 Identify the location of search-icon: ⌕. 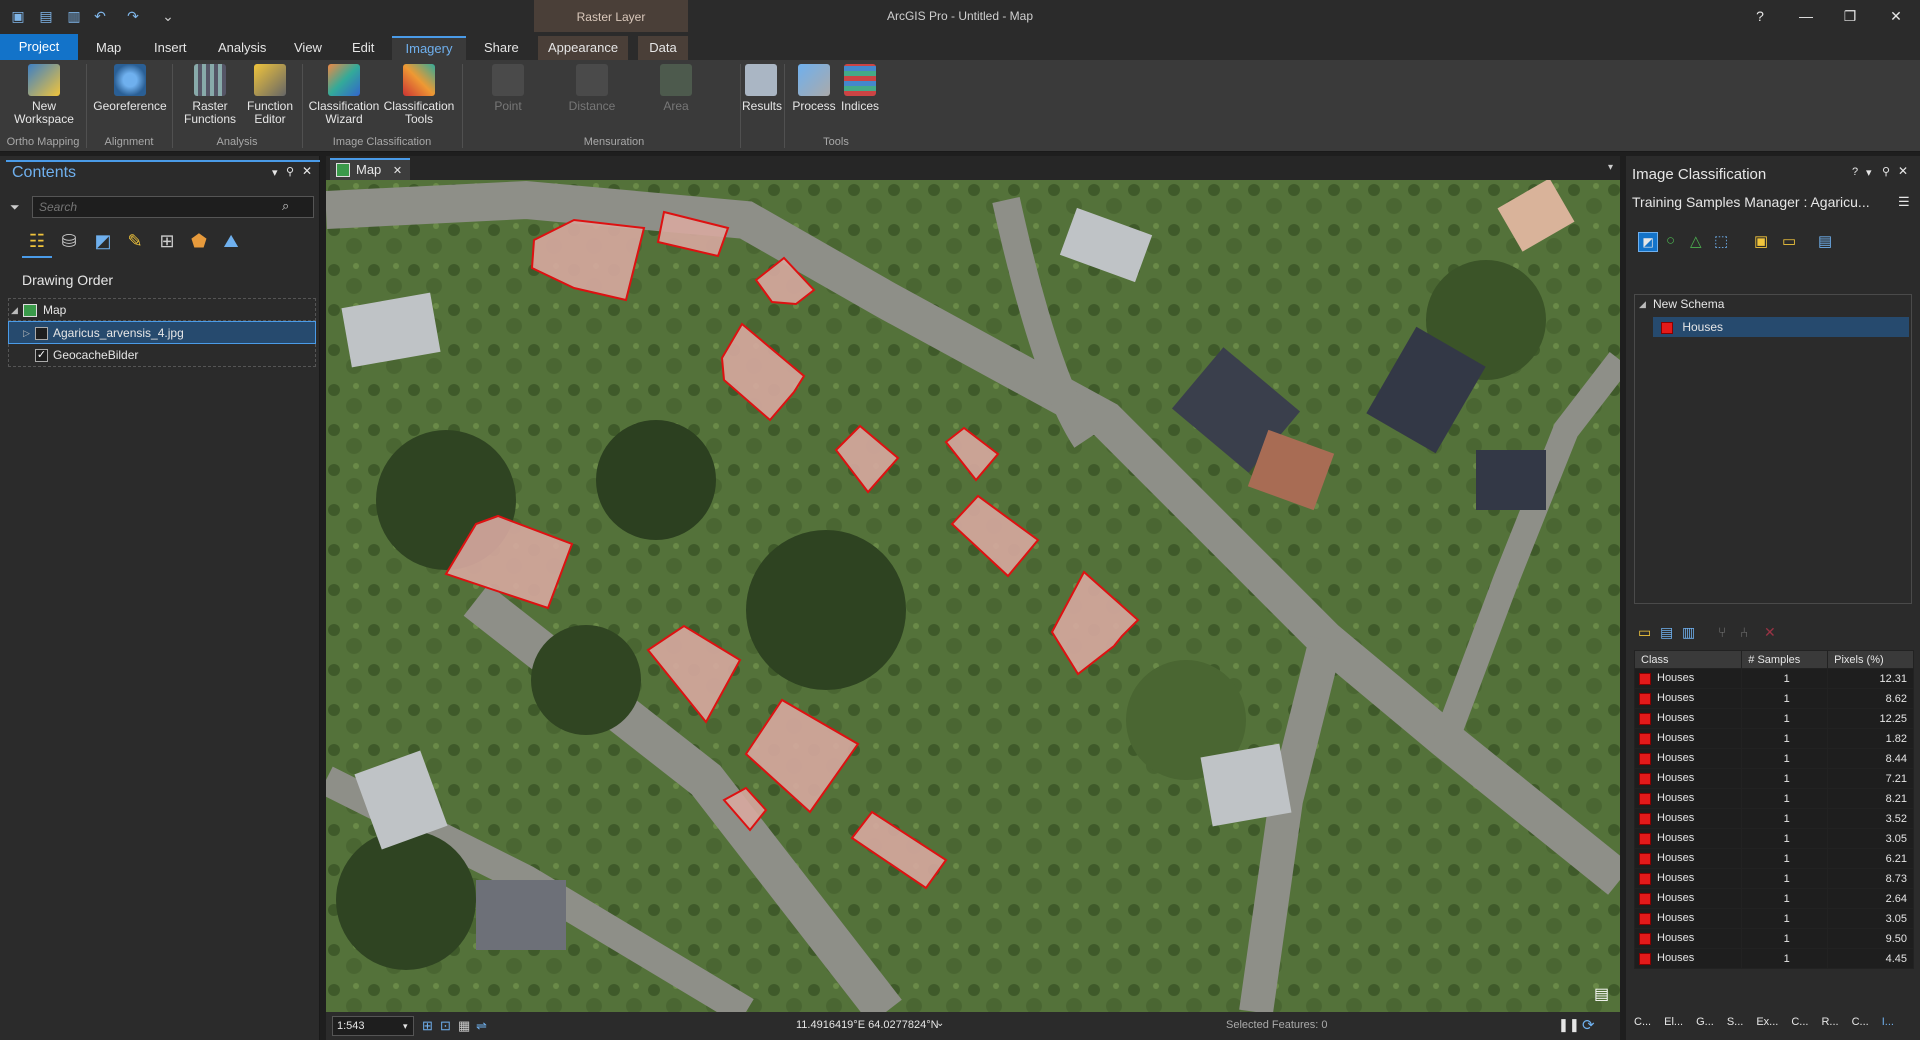
(285, 206).